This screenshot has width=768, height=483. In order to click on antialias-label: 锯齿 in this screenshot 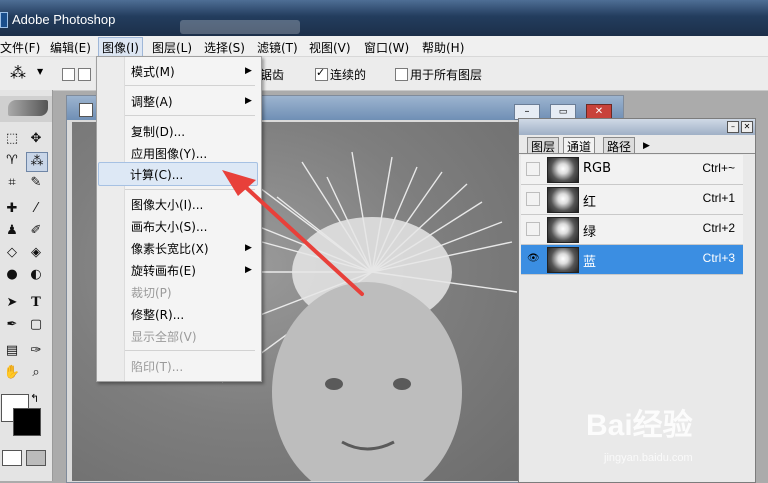, I will do `click(272, 75)`.